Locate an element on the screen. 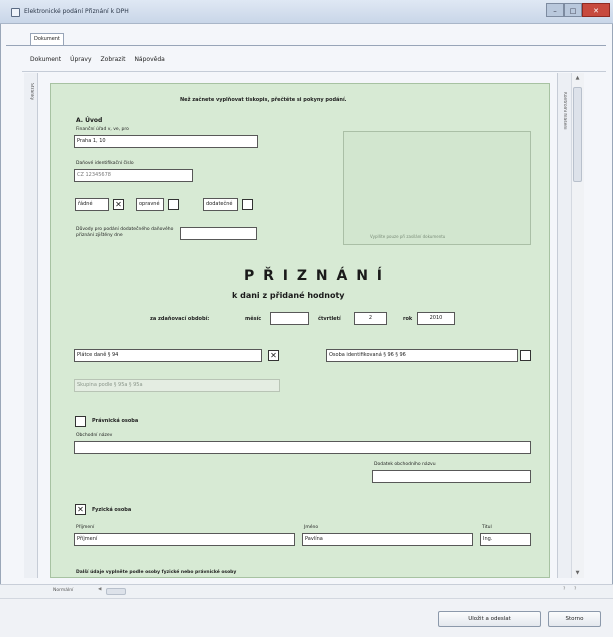 Image resolution: width=613 pixels, height=637 pixels. menu-divider is located at coordinates (314, 71).